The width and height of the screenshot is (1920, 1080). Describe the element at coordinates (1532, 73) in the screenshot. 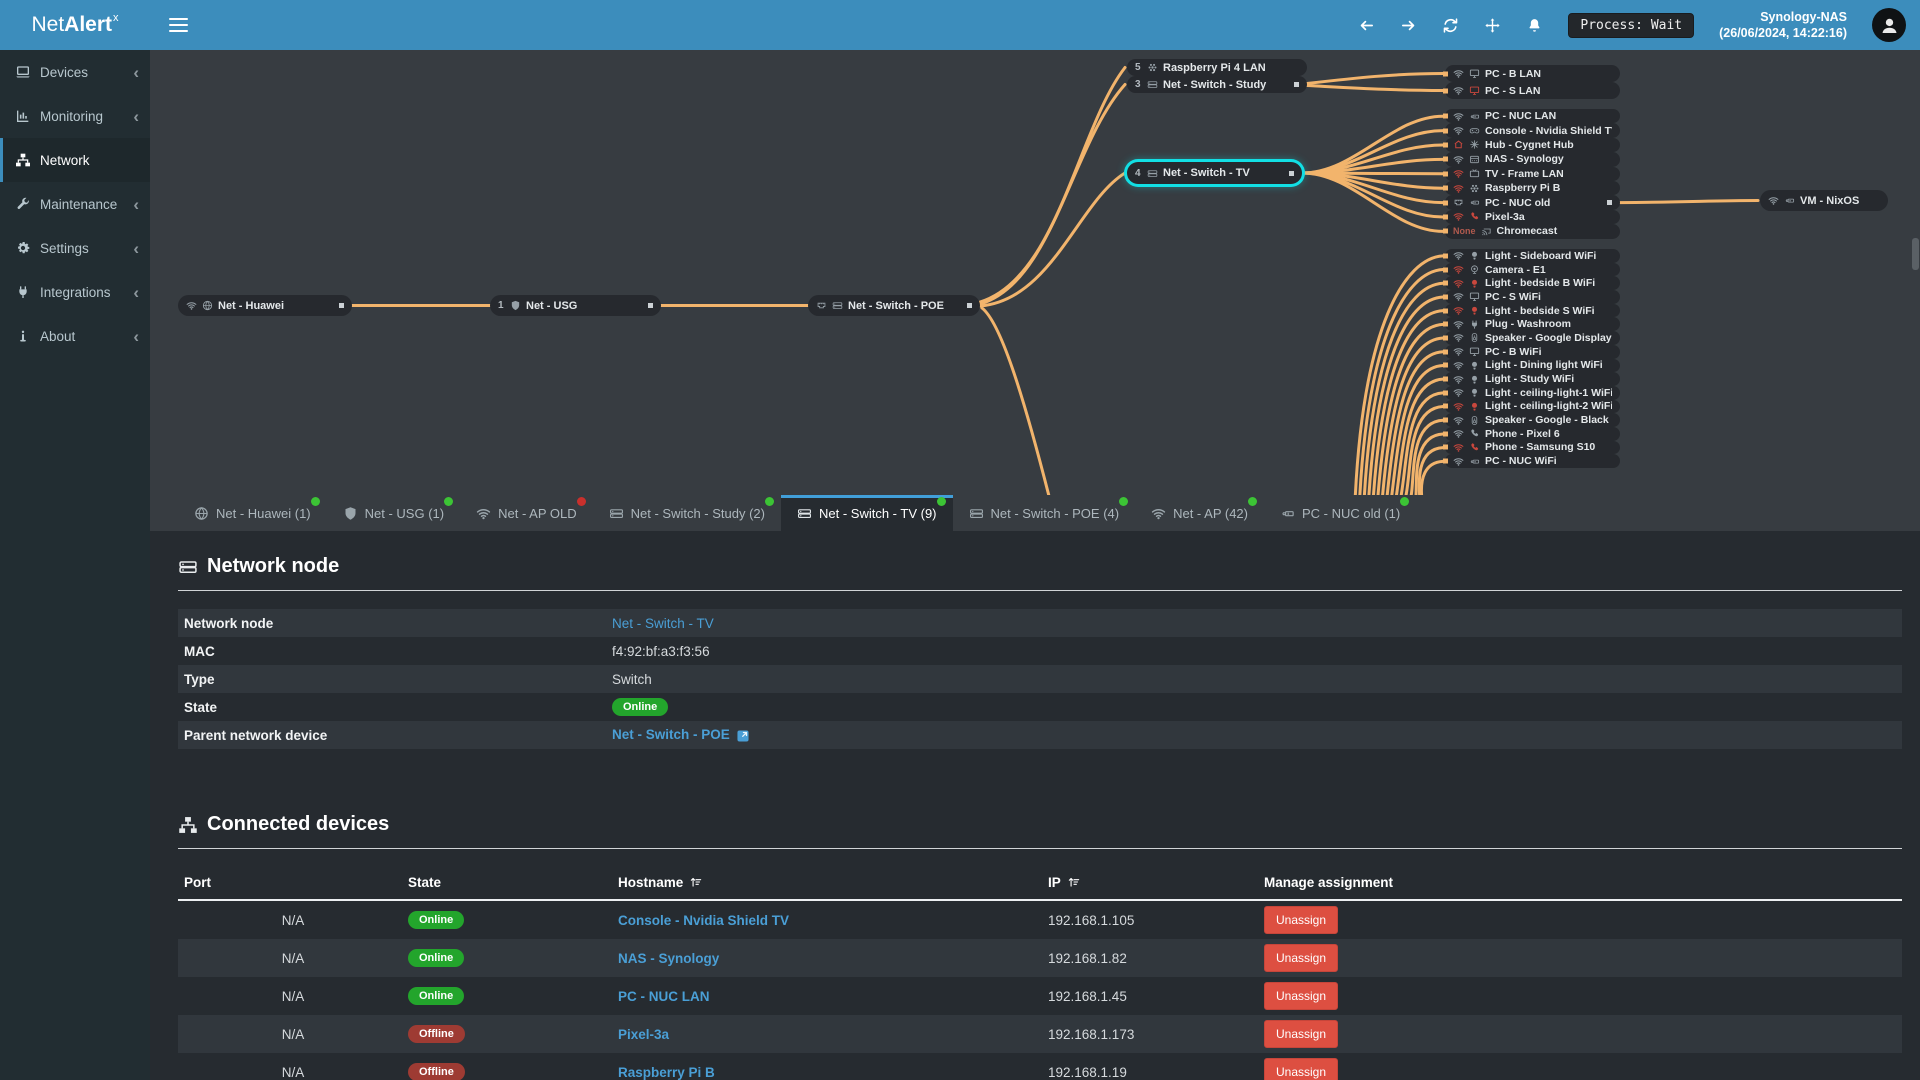

I see `node-pc-b-lan: PC - B LAN` at that location.